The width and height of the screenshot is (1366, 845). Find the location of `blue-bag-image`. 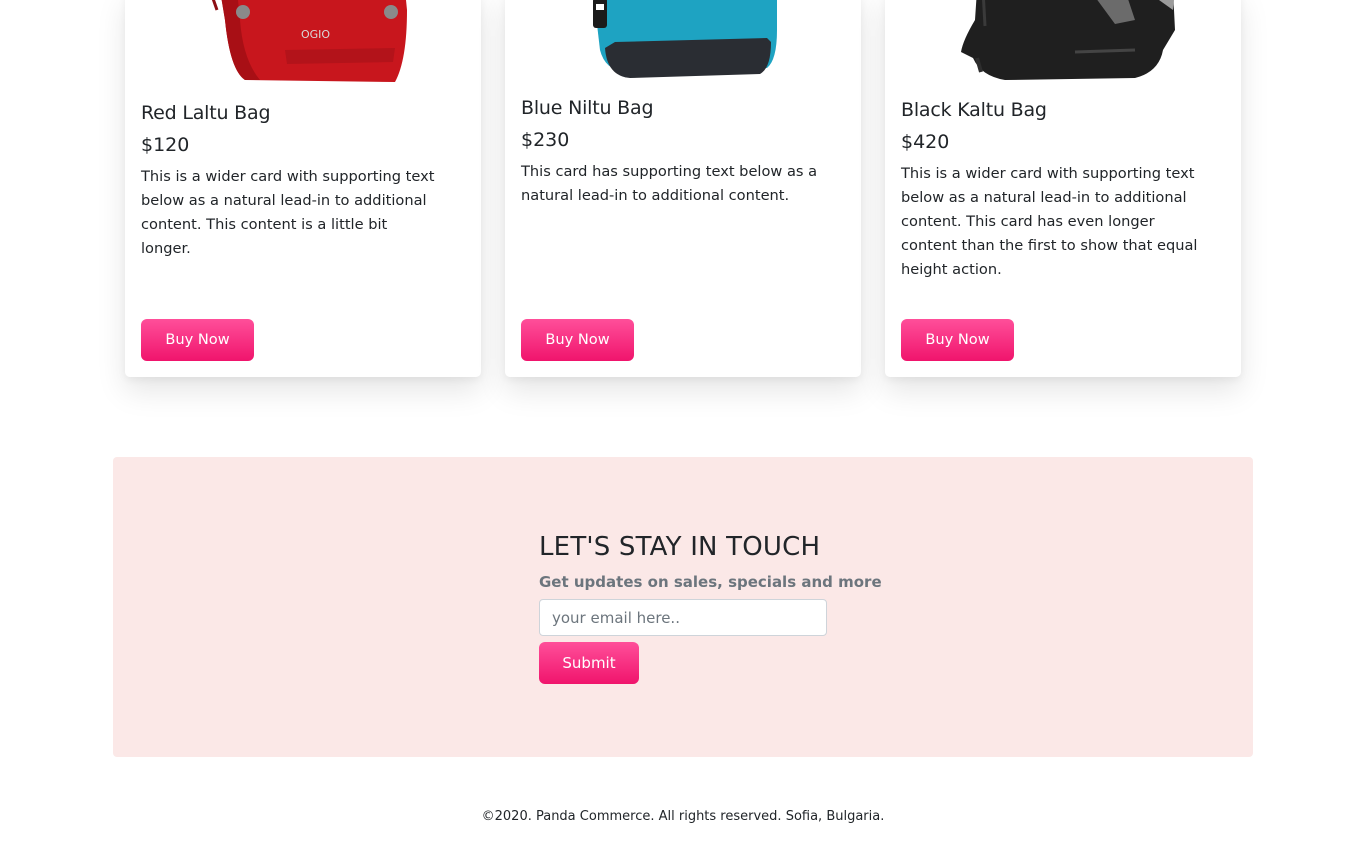

blue-bag-image is located at coordinates (685, 39).